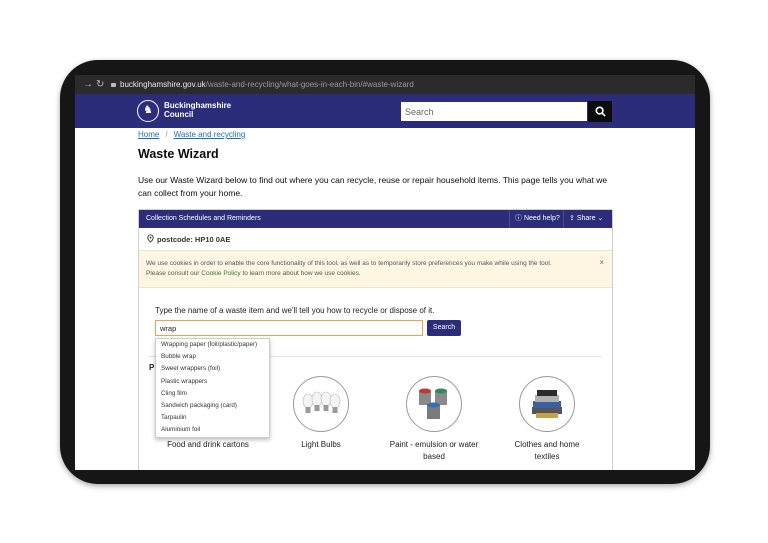  Describe the element at coordinates (600, 218) in the screenshot. I see `chevron-down-icon: ⌄` at that location.